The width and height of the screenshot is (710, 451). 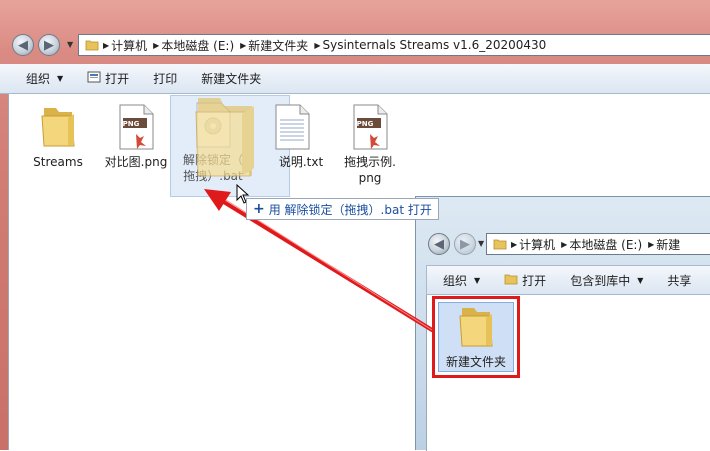 What do you see at coordinates (319, 260) in the screenshot?
I see `drag-direction-arrow` at bounding box center [319, 260].